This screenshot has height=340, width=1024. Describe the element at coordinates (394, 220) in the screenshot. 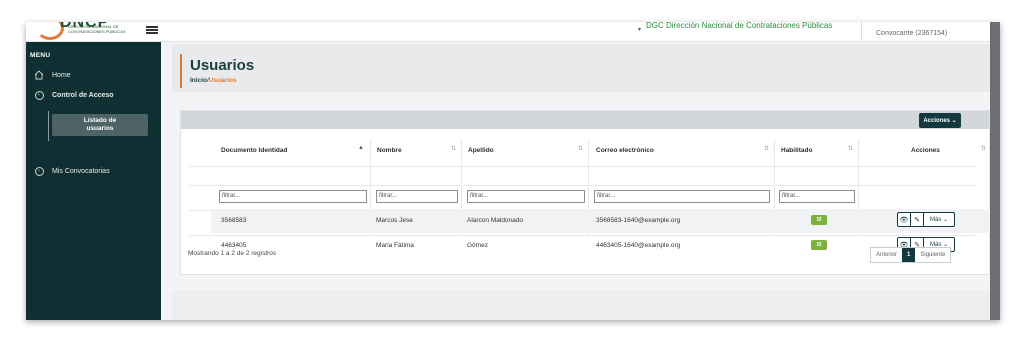

I see `cell-nombre: Marcos Jese` at that location.